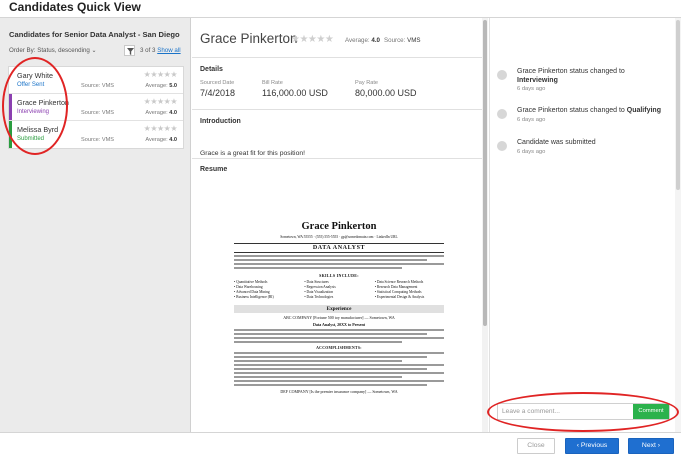 This screenshot has height=457, width=681. I want to click on candidate-name: Gary White, so click(35, 75).